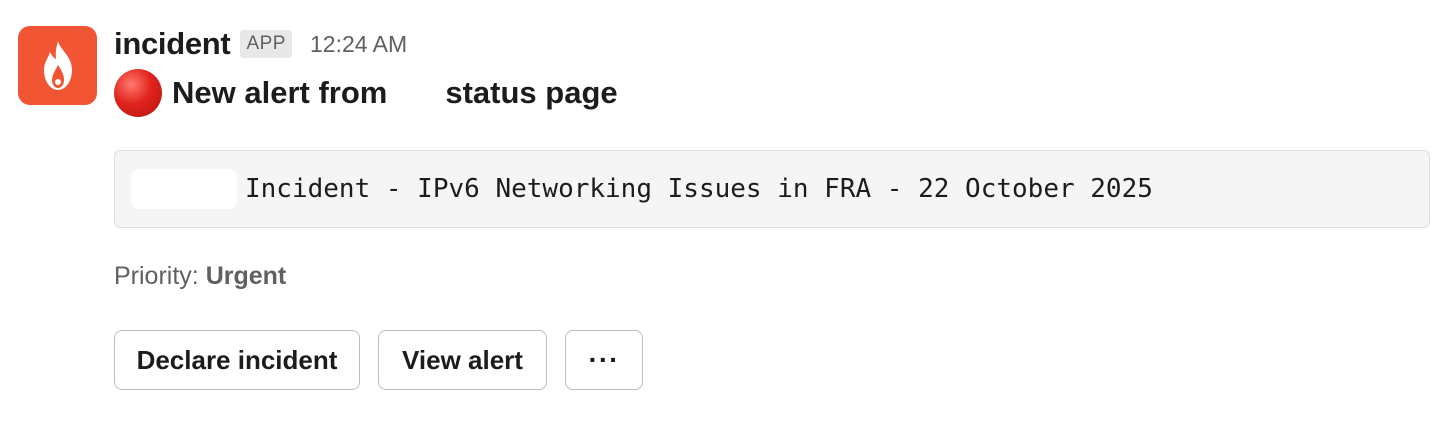  What do you see at coordinates (531, 92) in the screenshot?
I see `headline-text-after: status page` at bounding box center [531, 92].